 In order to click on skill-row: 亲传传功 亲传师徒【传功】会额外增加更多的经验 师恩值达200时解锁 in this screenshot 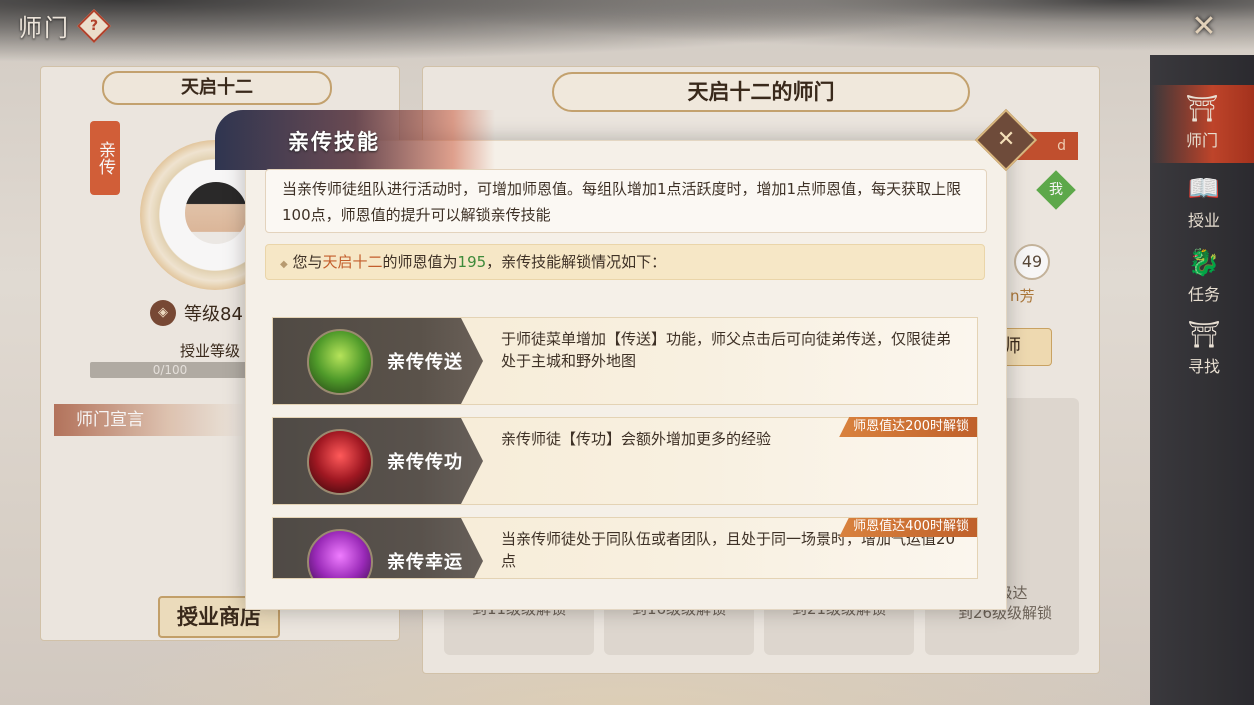, I will do `click(625, 461)`.